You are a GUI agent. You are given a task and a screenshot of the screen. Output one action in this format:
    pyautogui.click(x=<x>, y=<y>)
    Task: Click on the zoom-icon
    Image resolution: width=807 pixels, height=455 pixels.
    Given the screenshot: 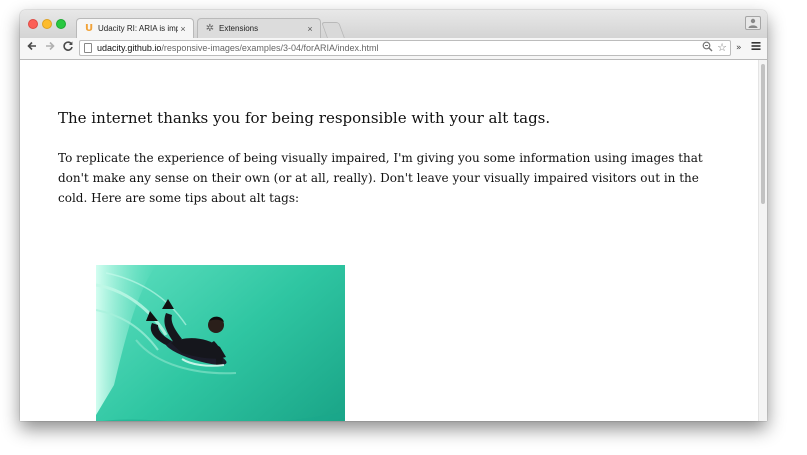 What is the action you would take?
    pyautogui.click(x=707, y=49)
    